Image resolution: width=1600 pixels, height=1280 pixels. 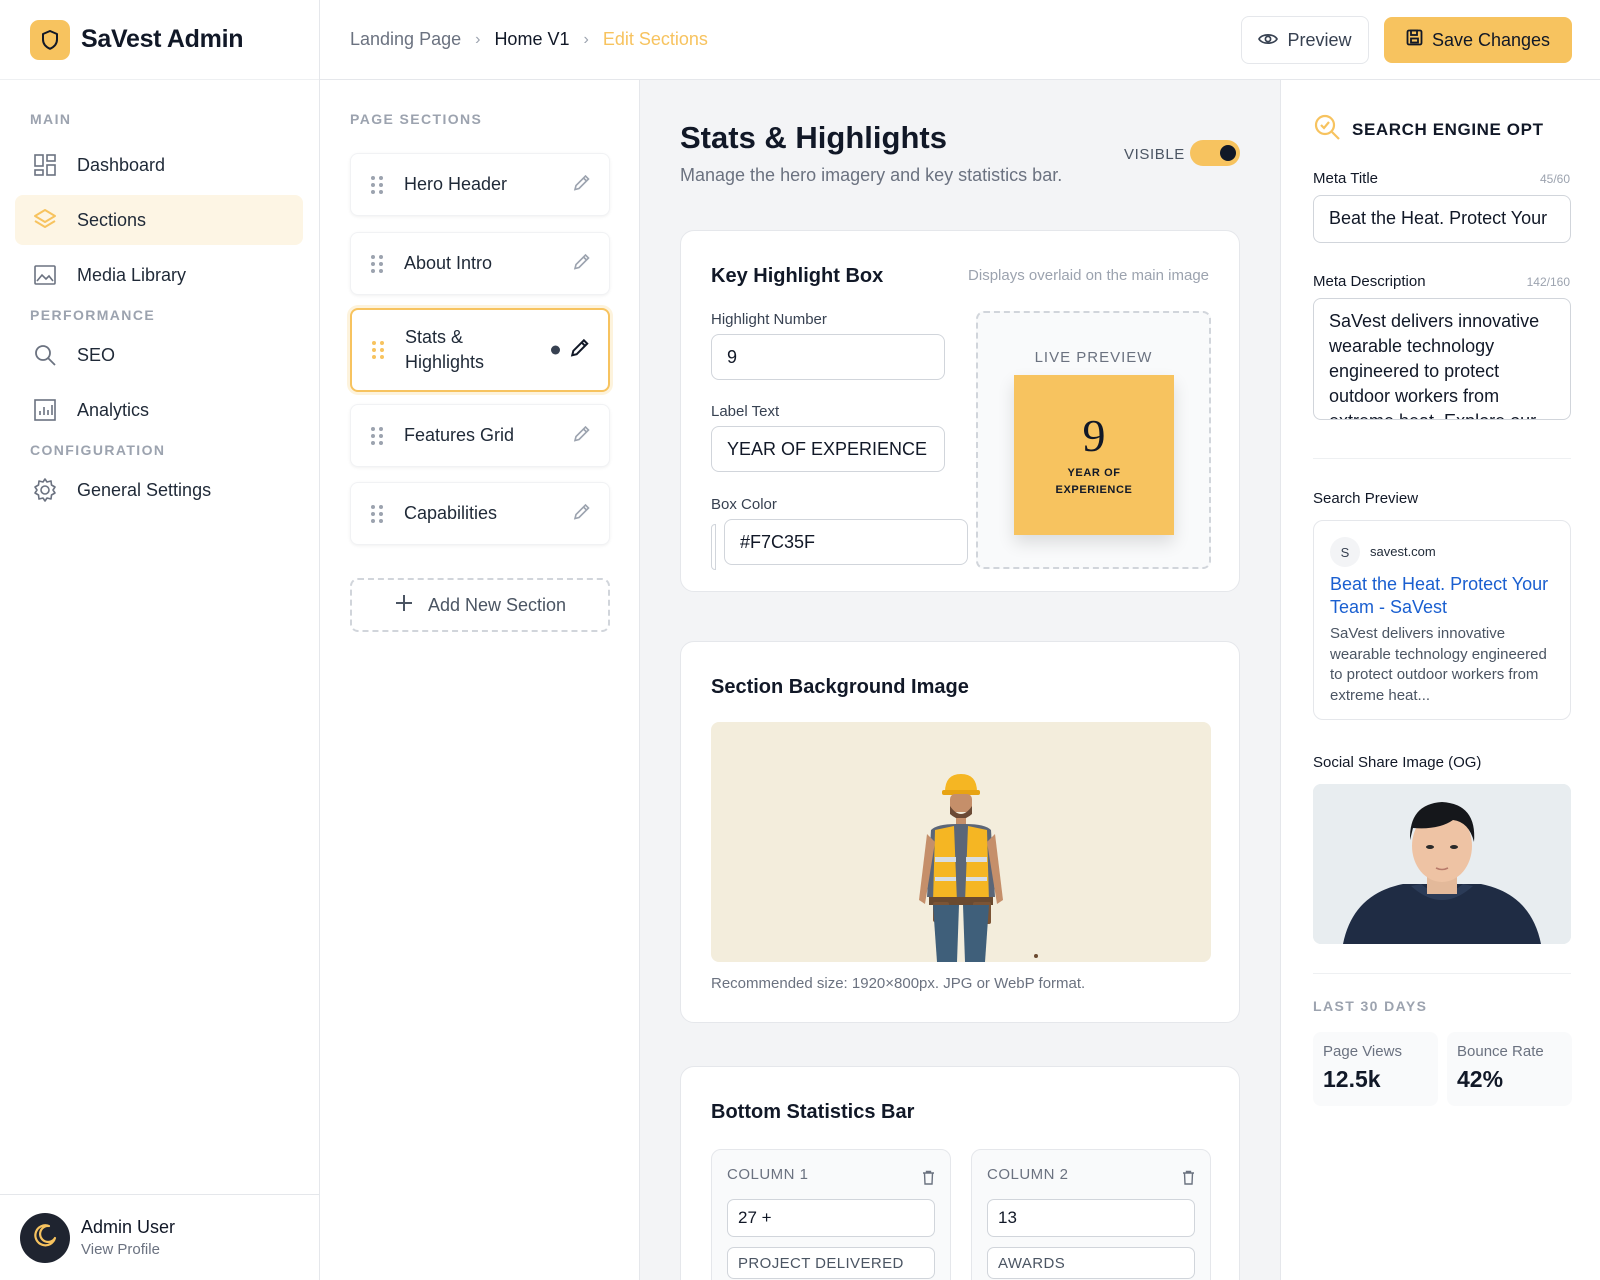 I want to click on stat-card-page-views: Page Views 12.5k, so click(x=1375, y=1069).